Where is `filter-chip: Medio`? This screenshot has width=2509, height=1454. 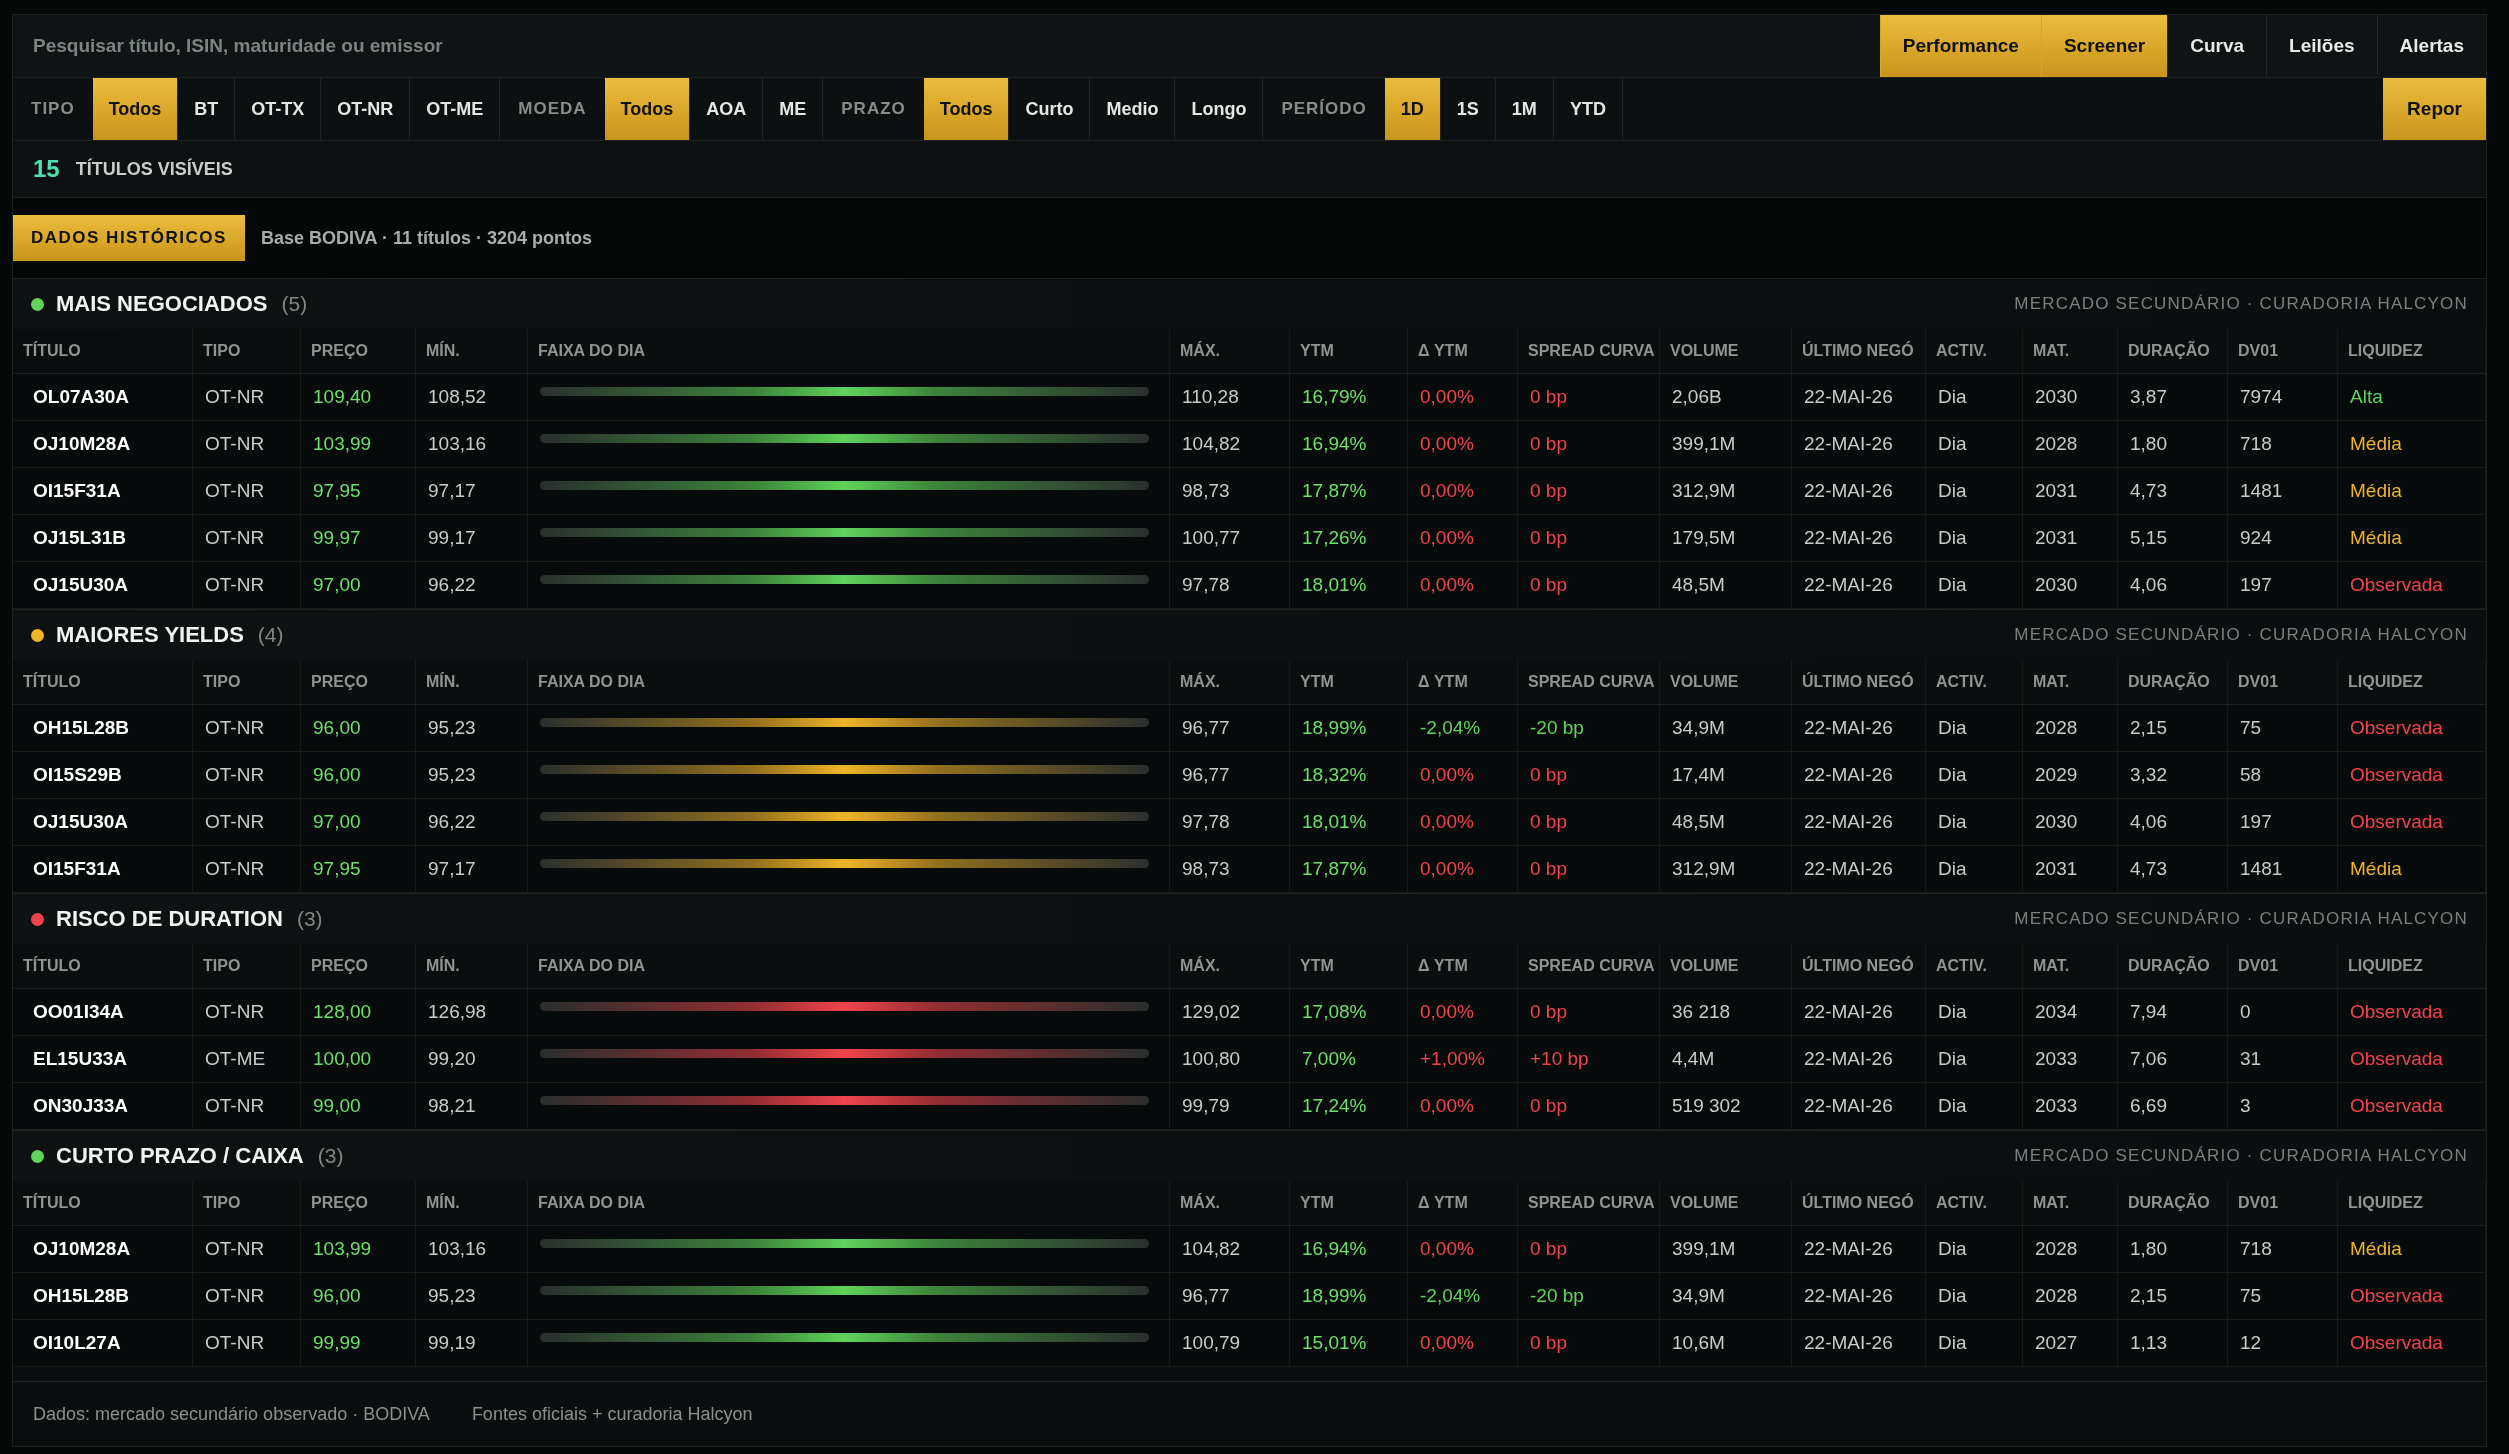 filter-chip: Medio is located at coordinates (1133, 109).